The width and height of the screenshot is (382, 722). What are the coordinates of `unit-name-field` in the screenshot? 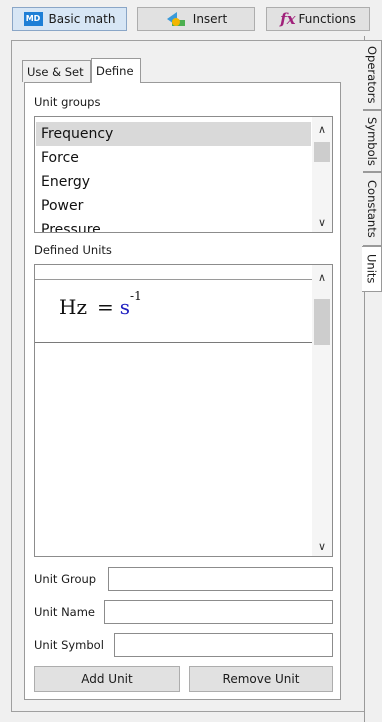 It's located at (218, 612).